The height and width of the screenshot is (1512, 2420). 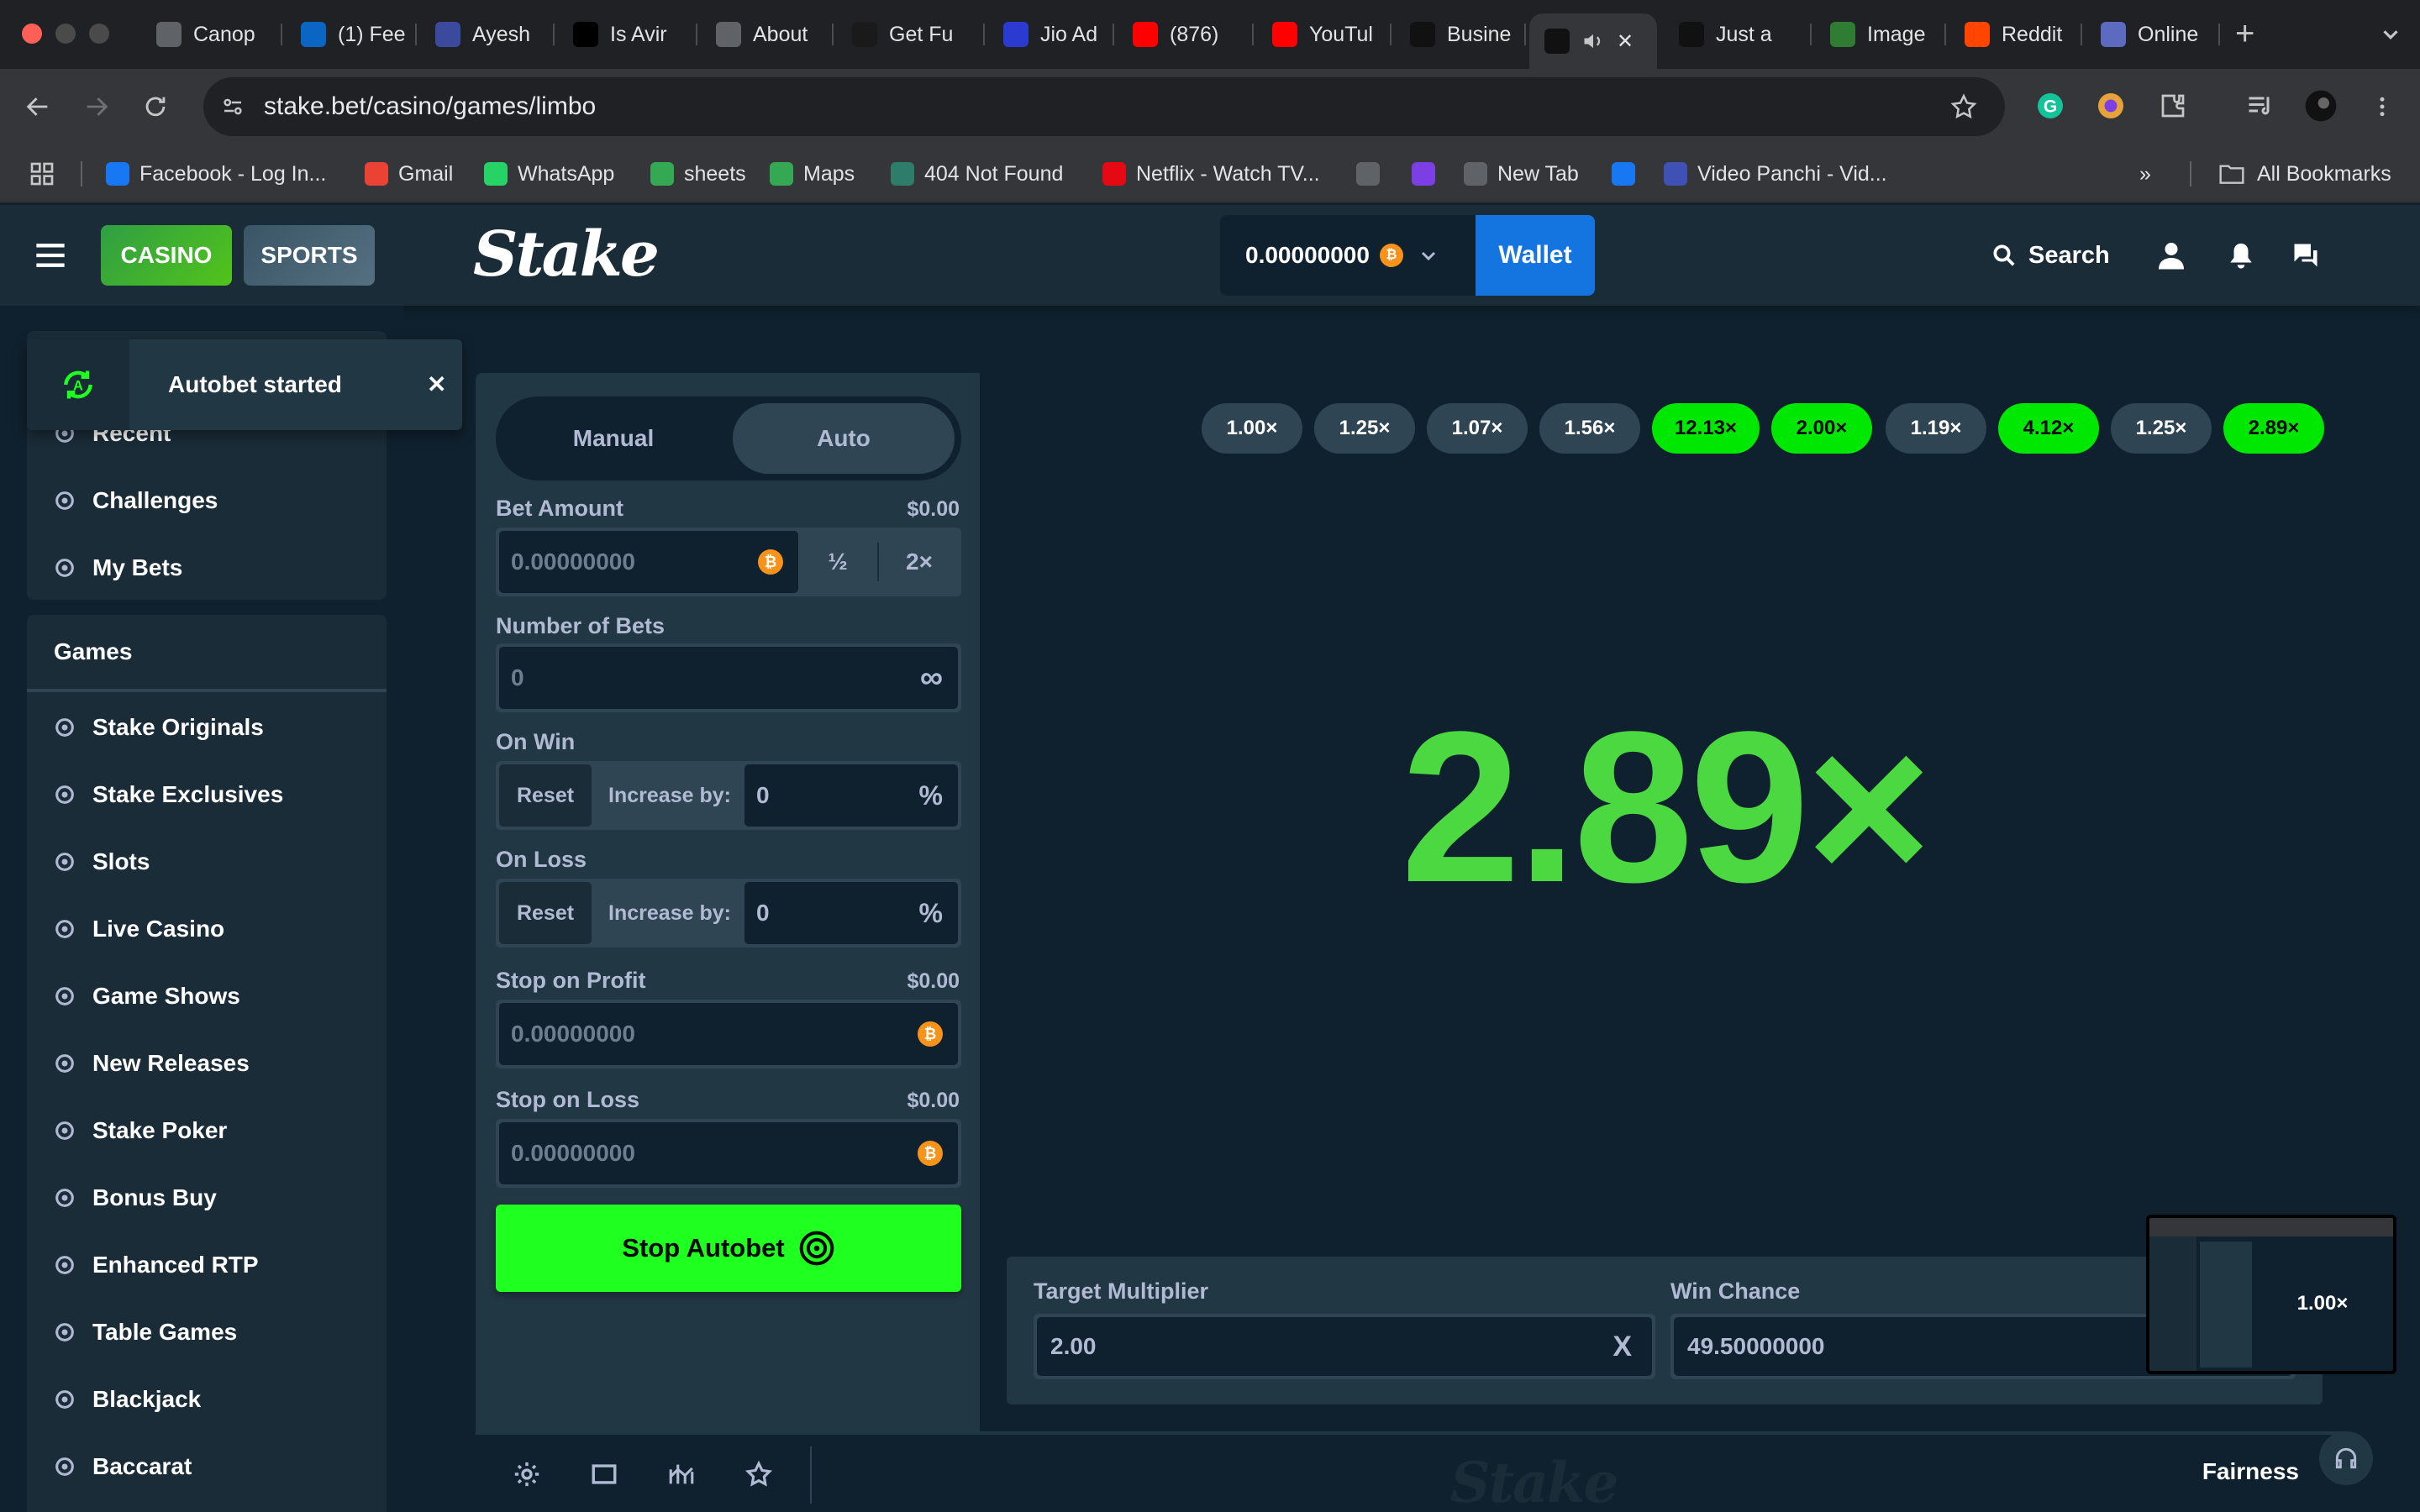 I want to click on casino-toggle-button: CASINO, so click(x=166, y=255).